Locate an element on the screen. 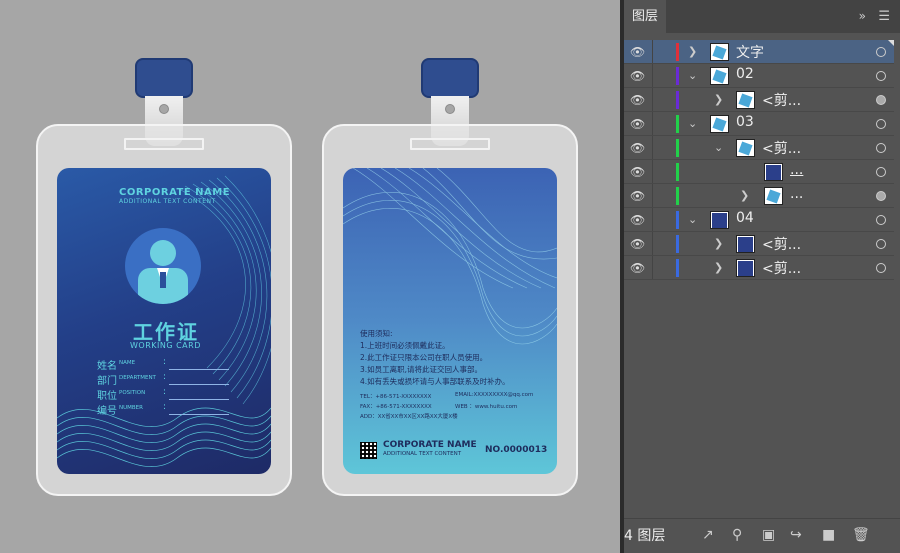 The image size is (900, 553). layer-name: 文字 is located at coordinates (750, 52).